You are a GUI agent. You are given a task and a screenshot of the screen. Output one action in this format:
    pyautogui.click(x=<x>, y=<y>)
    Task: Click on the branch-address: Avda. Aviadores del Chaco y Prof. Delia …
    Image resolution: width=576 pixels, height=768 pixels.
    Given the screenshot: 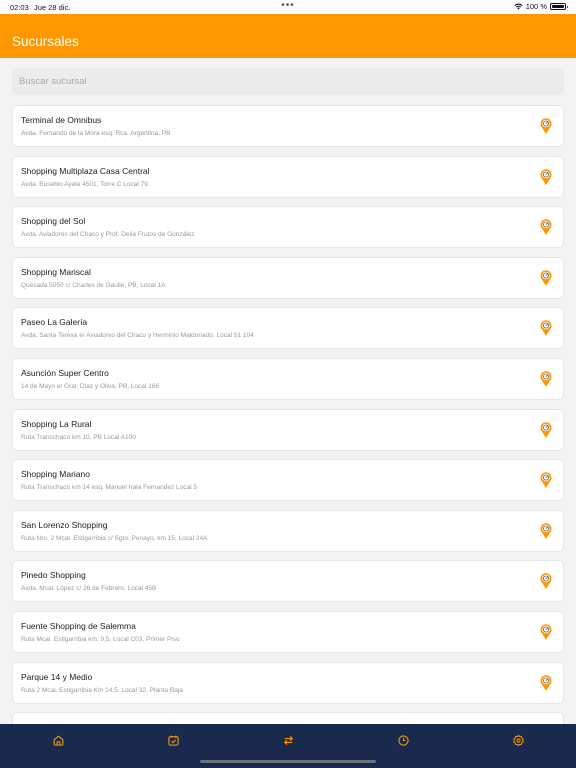 What is the action you would take?
    pyautogui.click(x=108, y=235)
    